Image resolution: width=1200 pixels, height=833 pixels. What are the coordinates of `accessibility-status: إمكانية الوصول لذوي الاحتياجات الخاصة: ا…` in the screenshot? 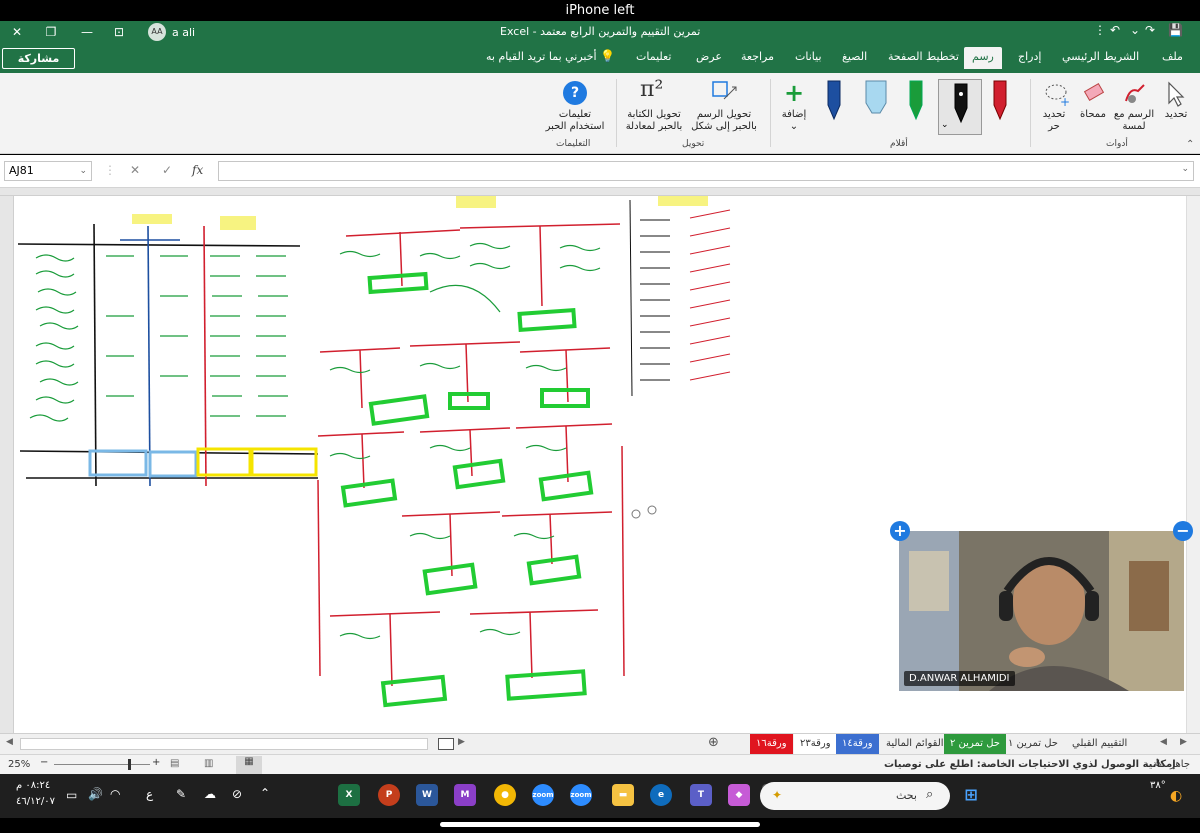 It's located at (1030, 764).